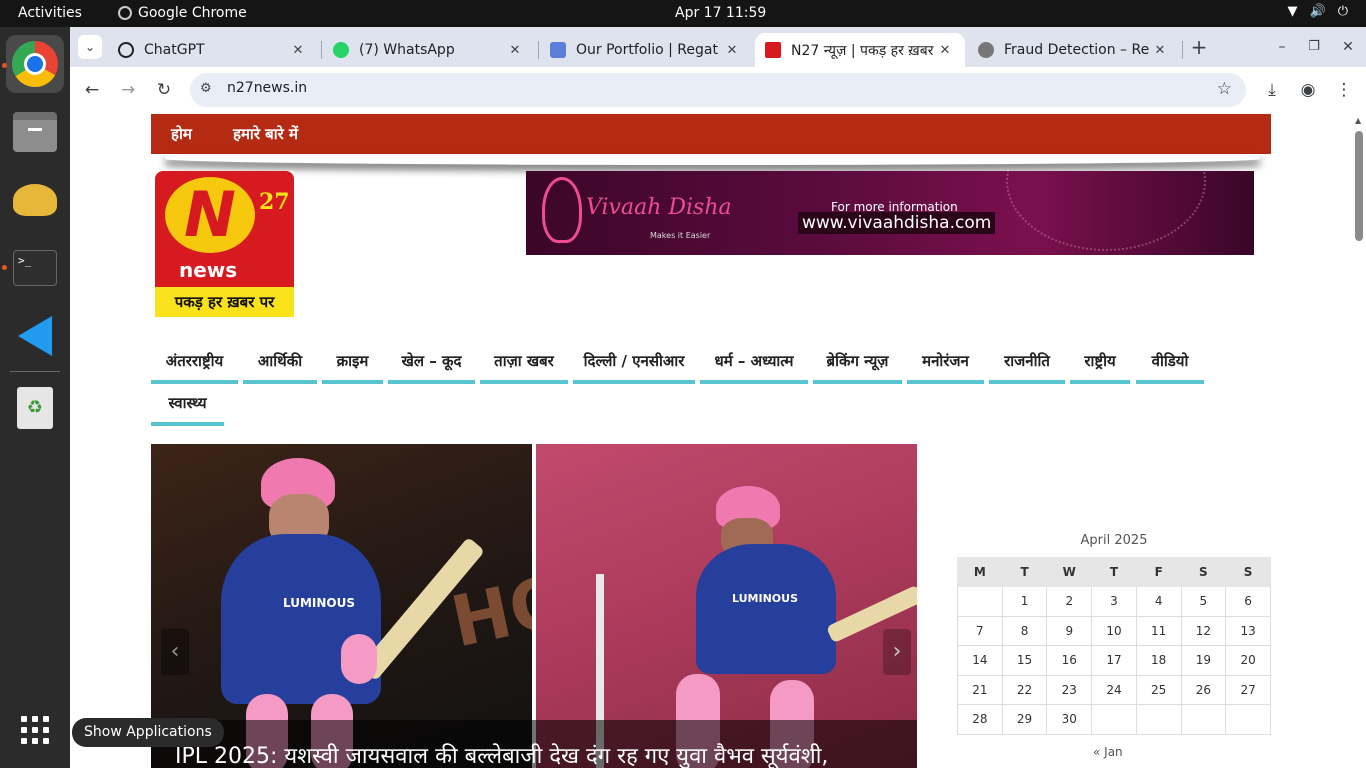 The height and width of the screenshot is (768, 1366). I want to click on dock-vscode, so click(35, 336).